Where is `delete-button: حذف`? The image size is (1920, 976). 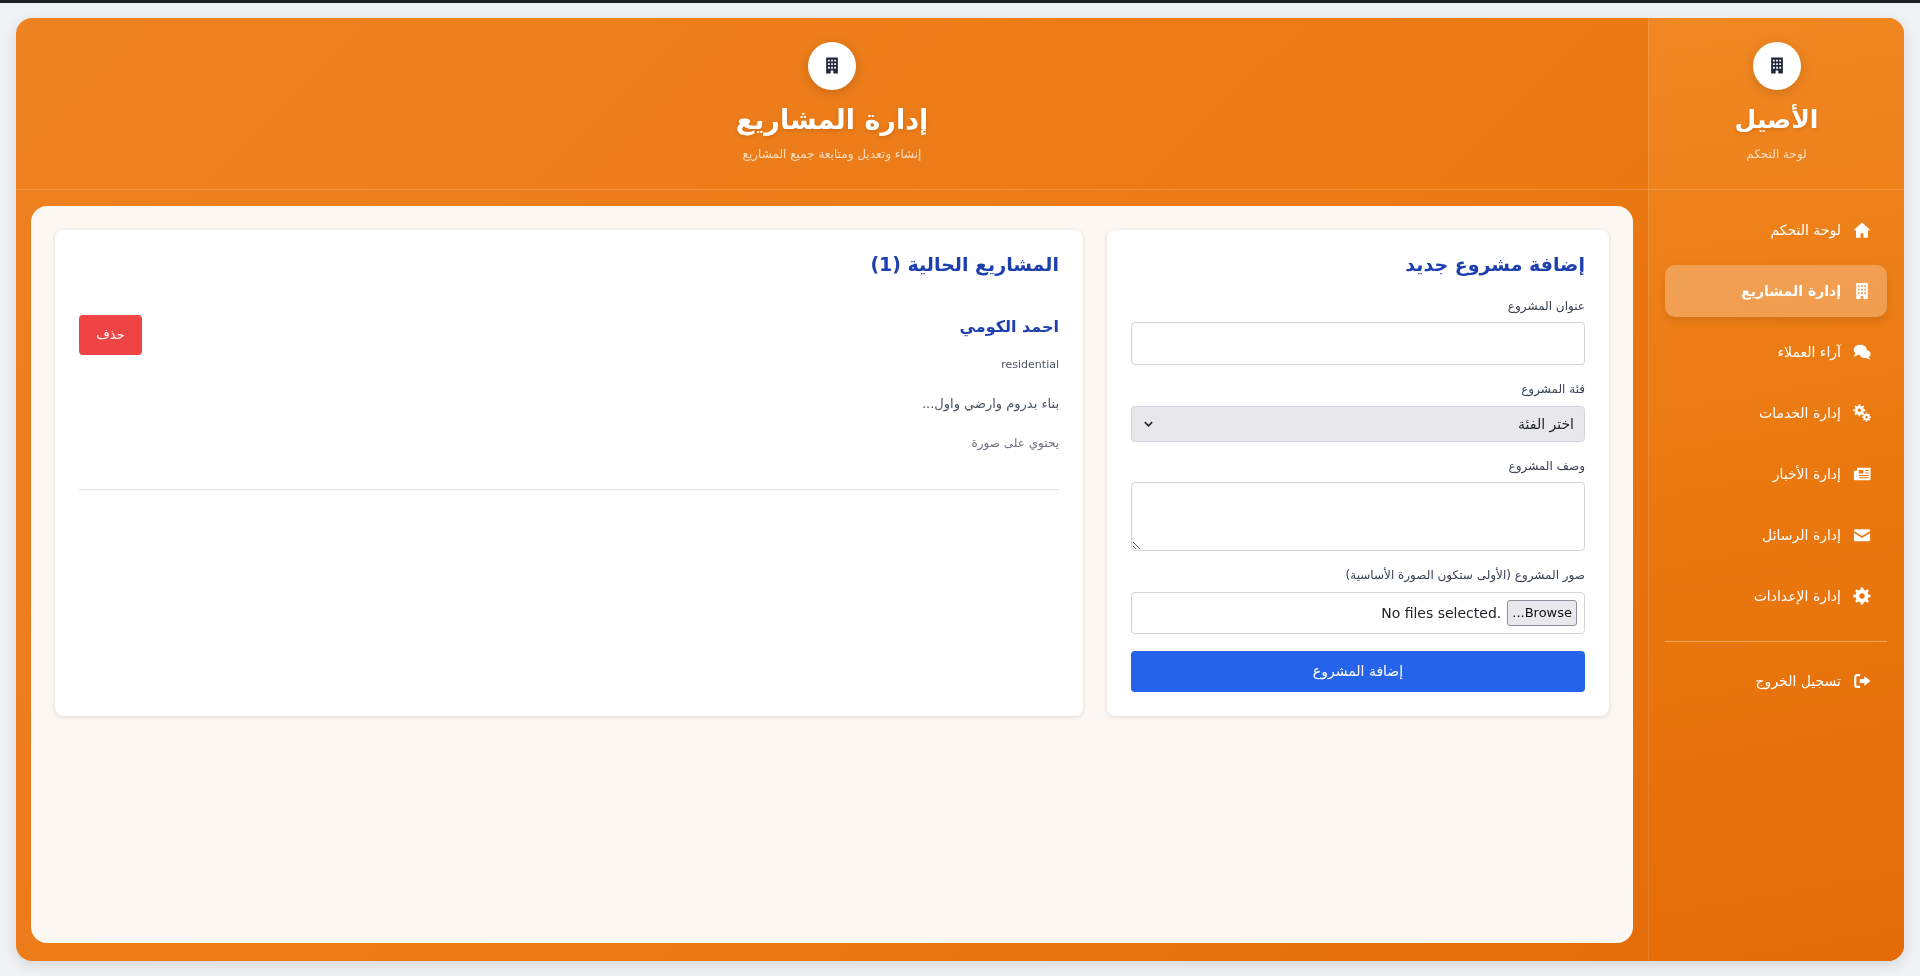
delete-button: حذف is located at coordinates (111, 335).